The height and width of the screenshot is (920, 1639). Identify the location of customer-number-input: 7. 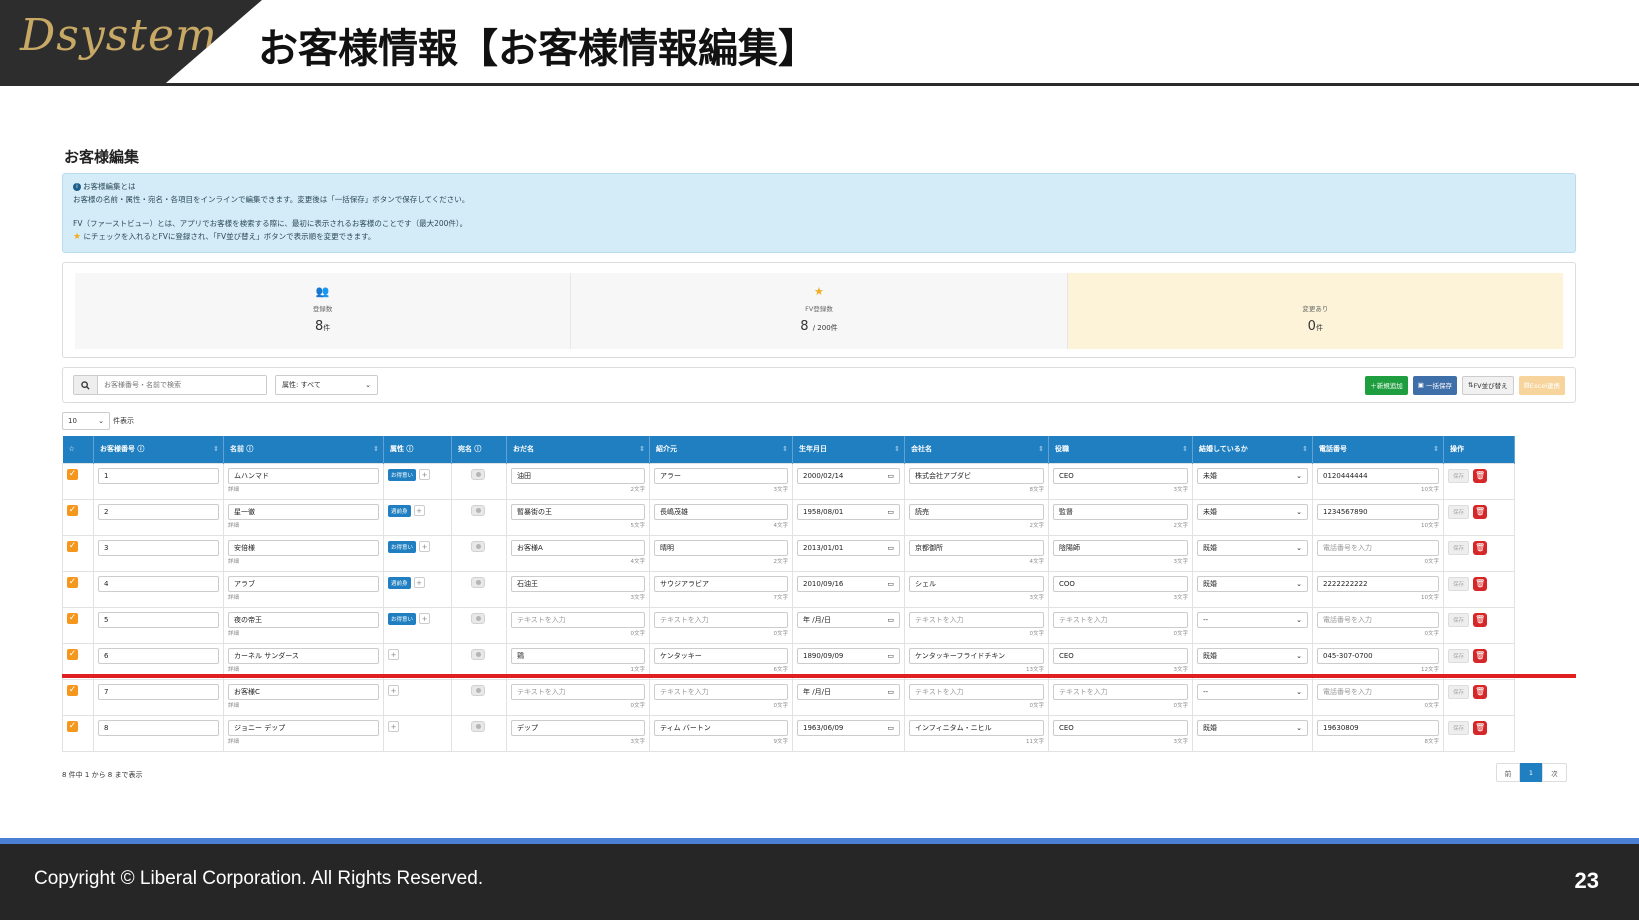
(158, 691).